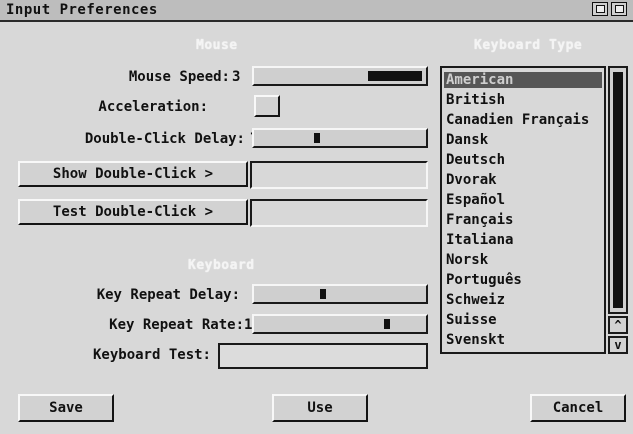 This screenshot has height=434, width=633. What do you see at coordinates (467, 260) in the screenshot?
I see `list-item: Norsk` at bounding box center [467, 260].